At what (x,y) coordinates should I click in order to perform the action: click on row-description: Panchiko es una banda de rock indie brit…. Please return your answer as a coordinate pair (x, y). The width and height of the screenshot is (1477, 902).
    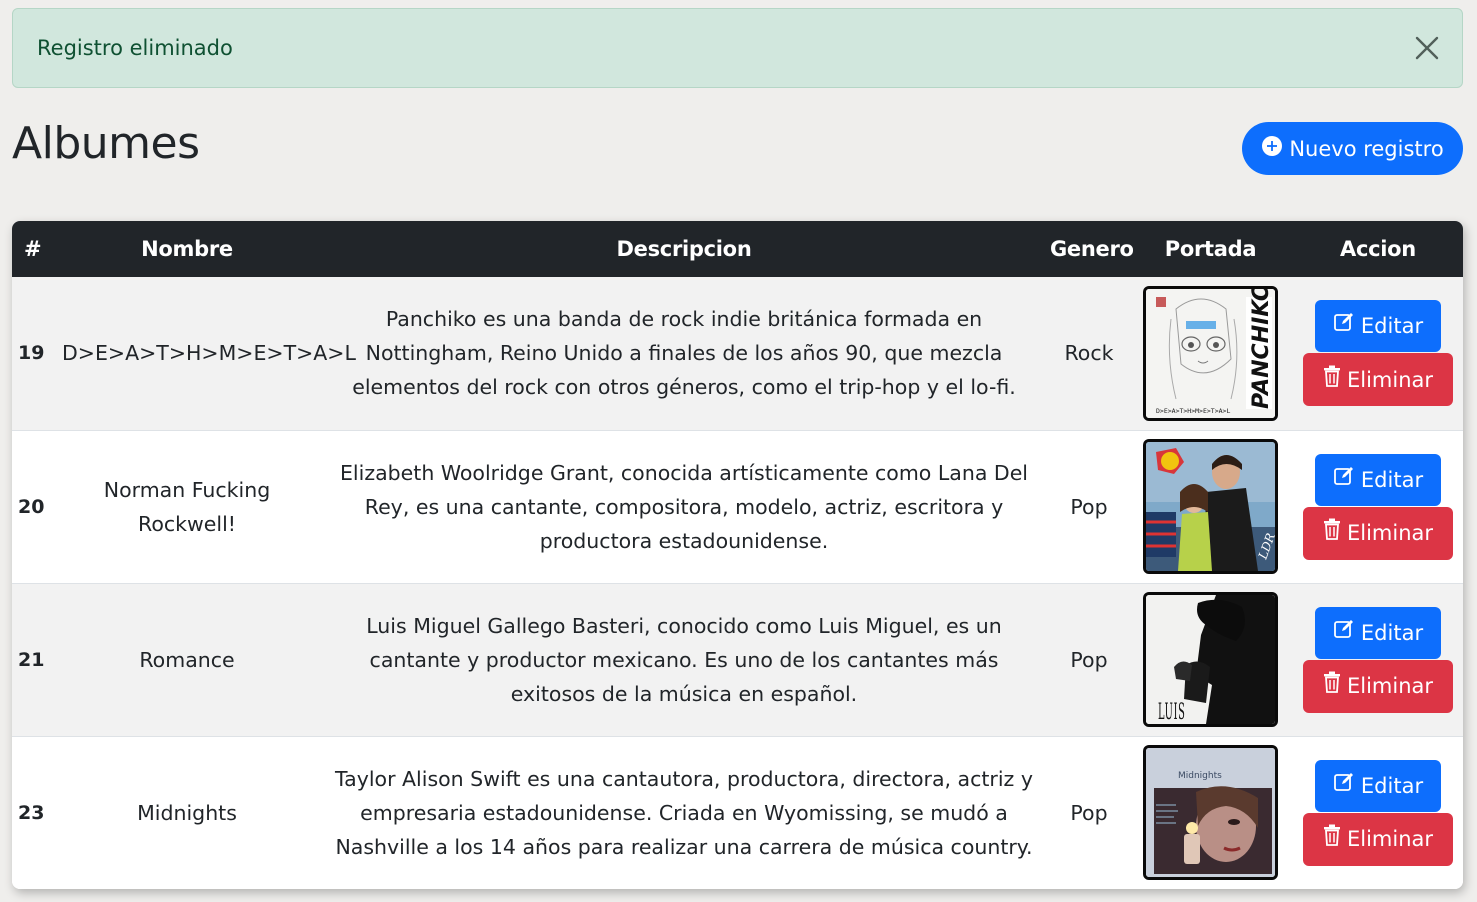
    Looking at the image, I should click on (684, 353).